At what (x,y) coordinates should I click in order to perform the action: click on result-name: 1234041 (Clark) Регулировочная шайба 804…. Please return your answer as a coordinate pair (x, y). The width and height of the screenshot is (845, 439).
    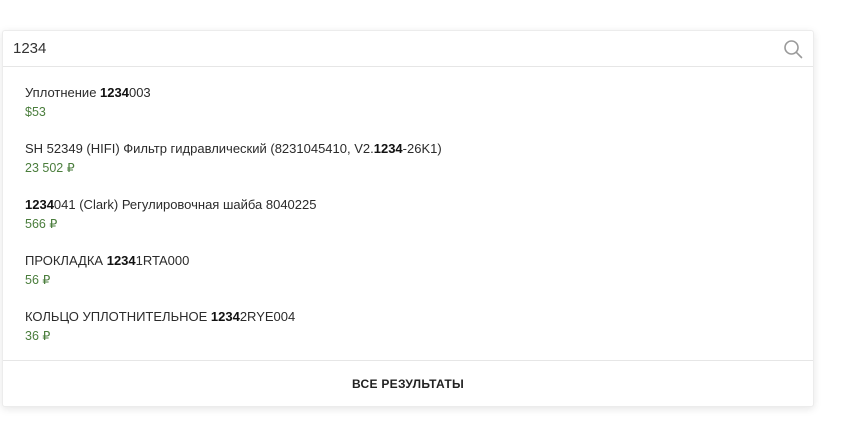
    Looking at the image, I should click on (171, 204).